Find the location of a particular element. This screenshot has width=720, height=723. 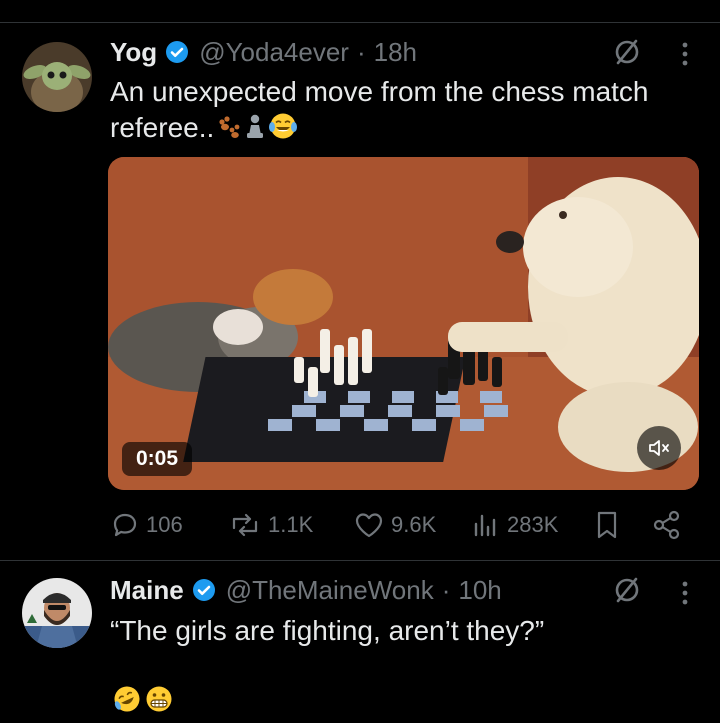

chess-pawn-emoji-icon is located at coordinates (255, 131).